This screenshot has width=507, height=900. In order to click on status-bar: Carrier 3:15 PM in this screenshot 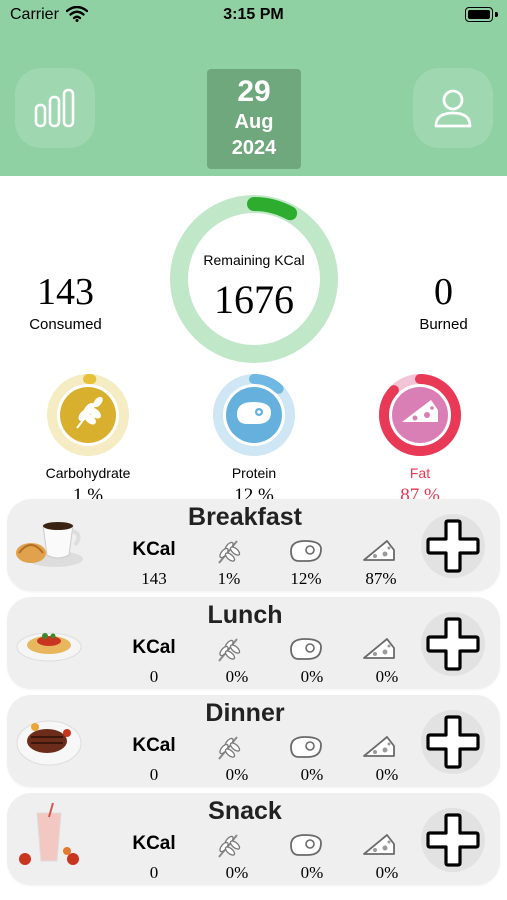, I will do `click(253, 16)`.